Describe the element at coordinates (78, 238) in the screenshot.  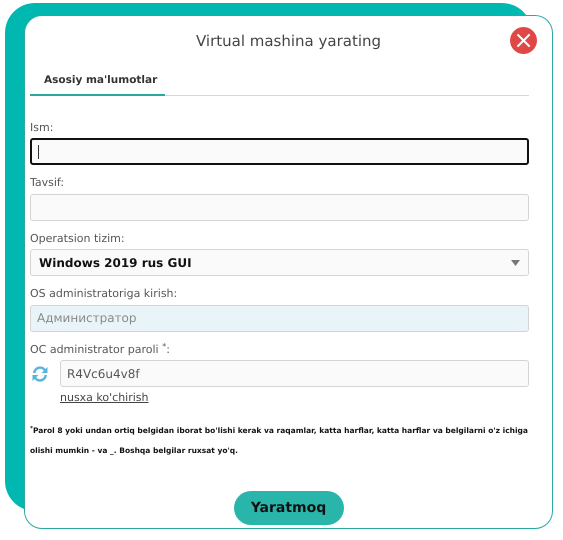
I see `field-label: Operatsion tizim:` at that location.